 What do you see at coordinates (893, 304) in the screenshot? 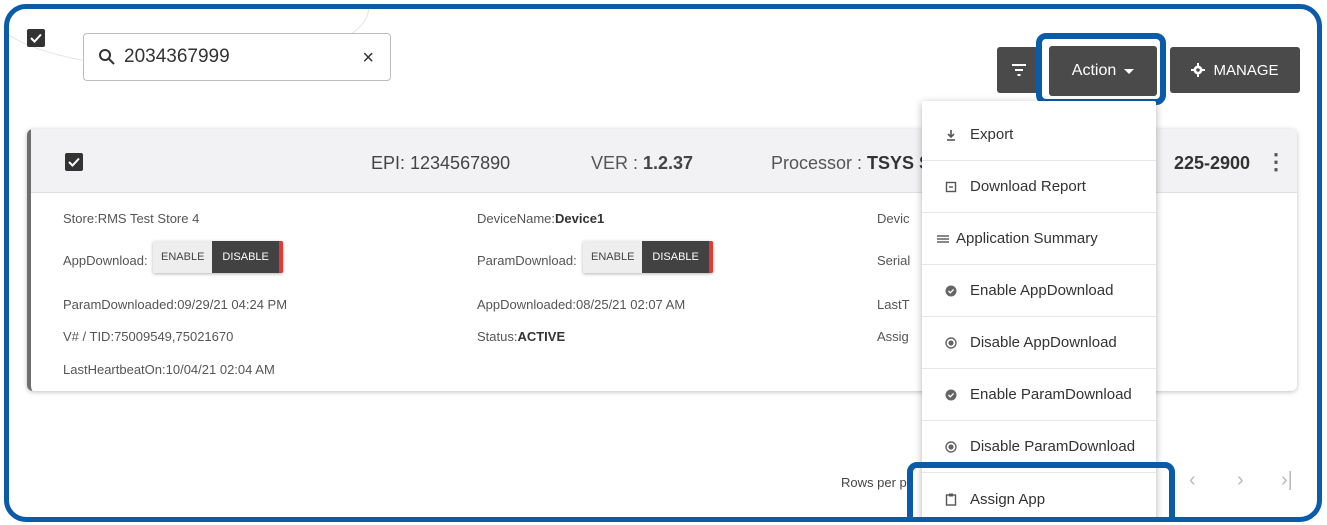
I see `col3-field-3: LastT` at bounding box center [893, 304].